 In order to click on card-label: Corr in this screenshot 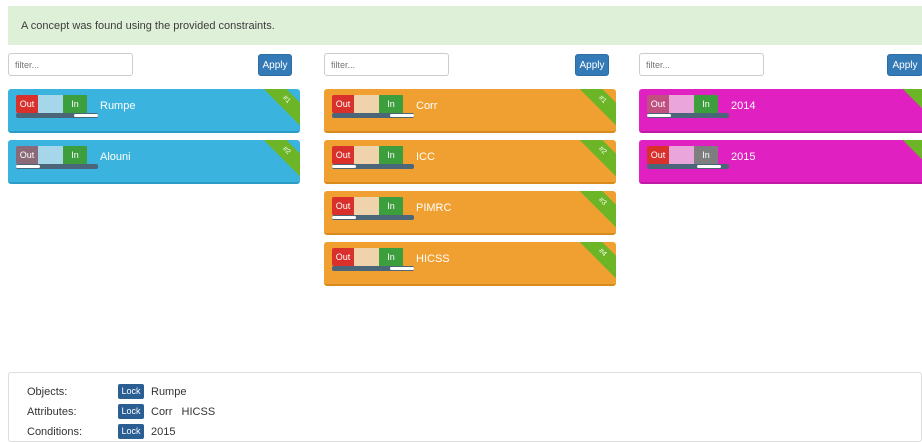, I will do `click(427, 106)`.